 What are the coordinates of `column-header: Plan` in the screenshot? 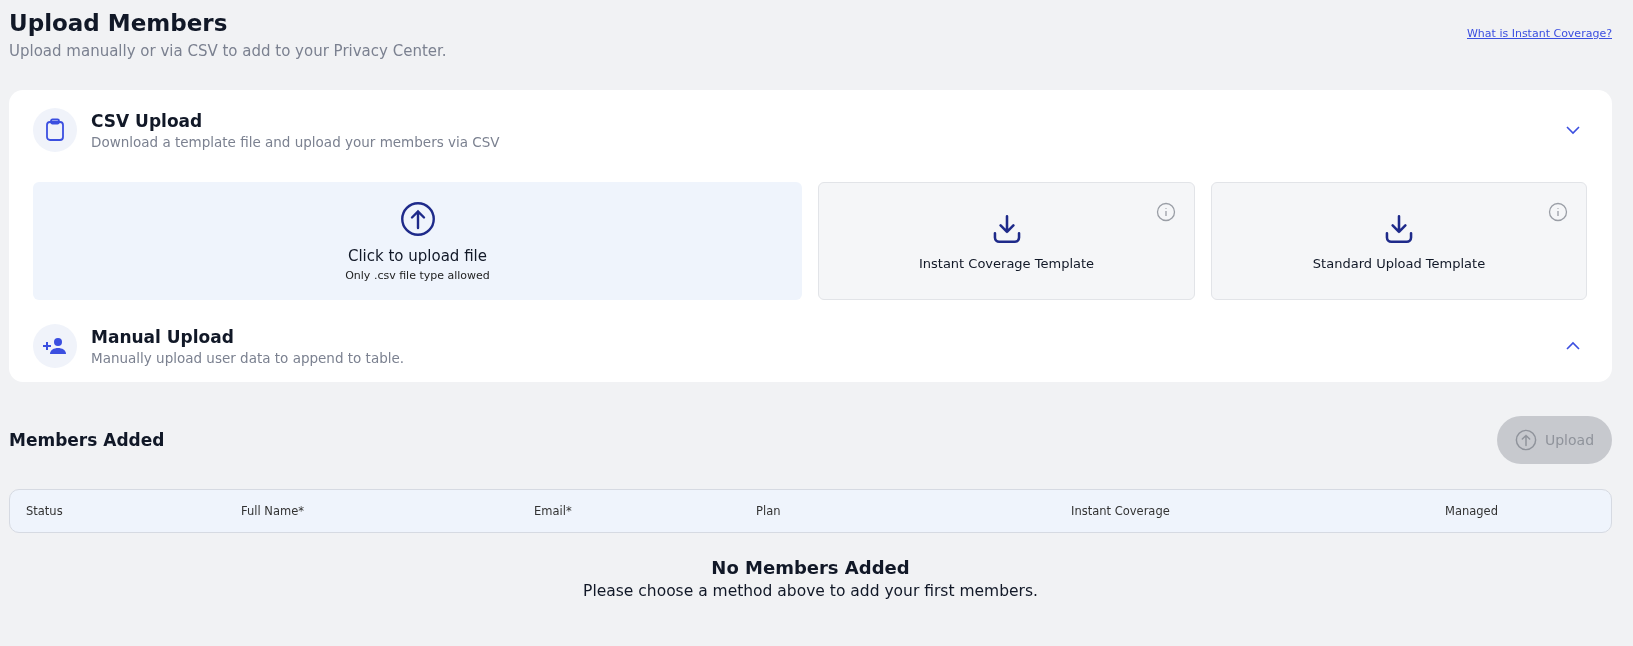 It's located at (769, 511).